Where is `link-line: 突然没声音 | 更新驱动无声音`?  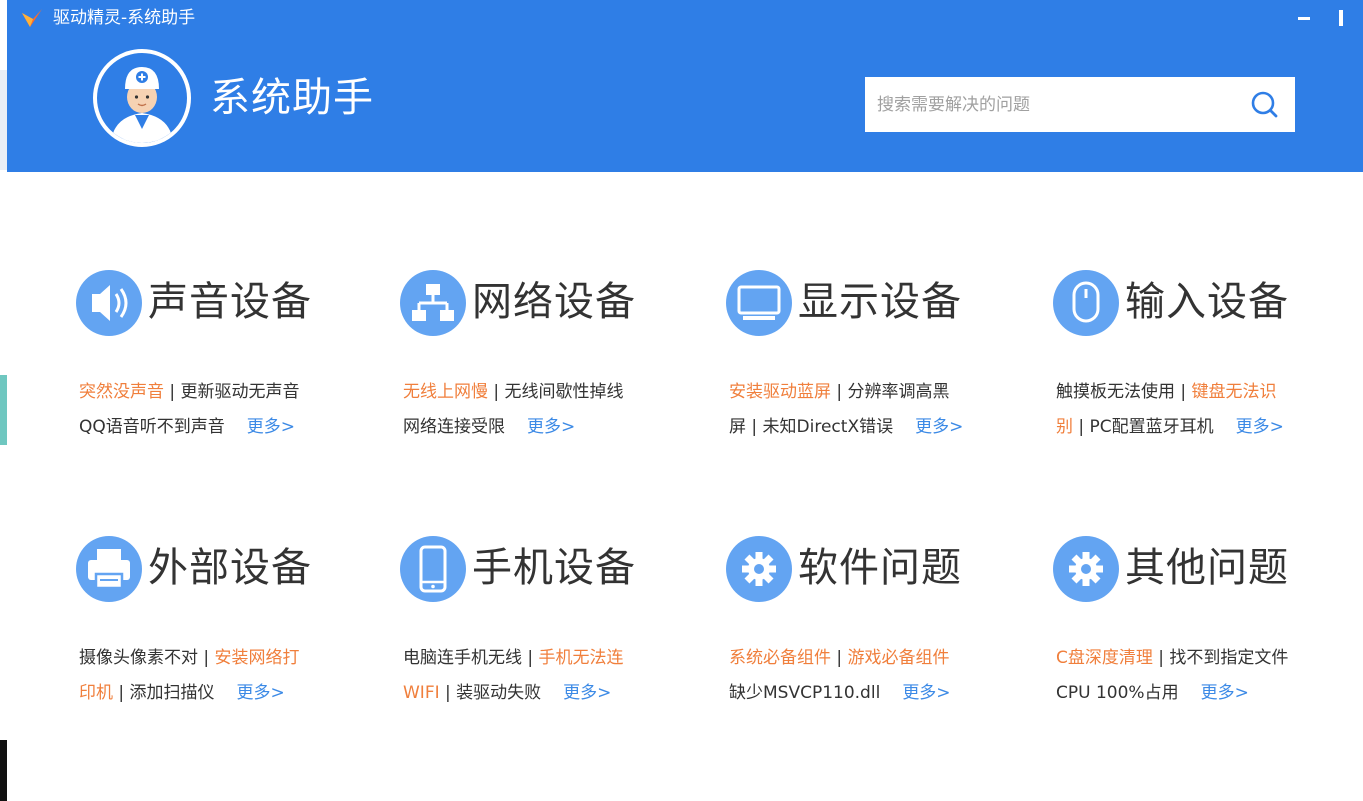 link-line: 突然没声音 | 更新驱动无声音 is located at coordinates (210, 392).